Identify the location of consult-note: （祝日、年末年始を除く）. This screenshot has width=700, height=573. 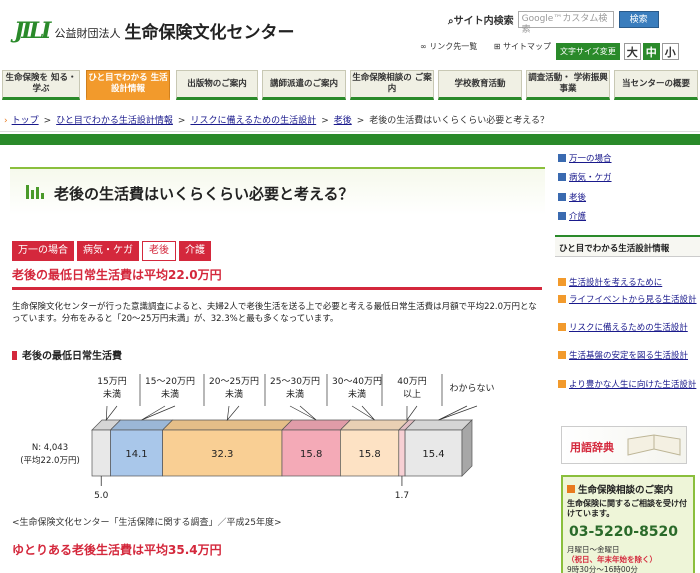
(612, 559).